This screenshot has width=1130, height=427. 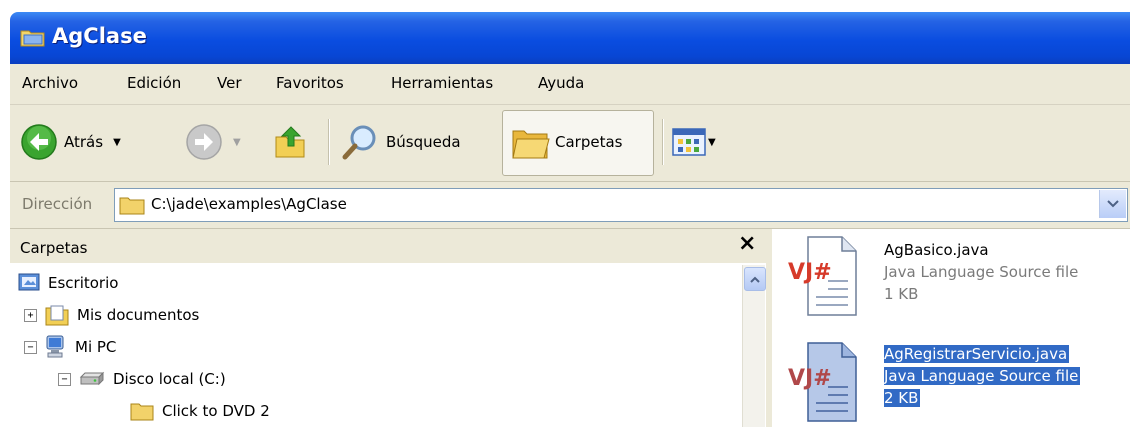 I want to click on views-dropdown-icon: ▼, so click(x=712, y=142).